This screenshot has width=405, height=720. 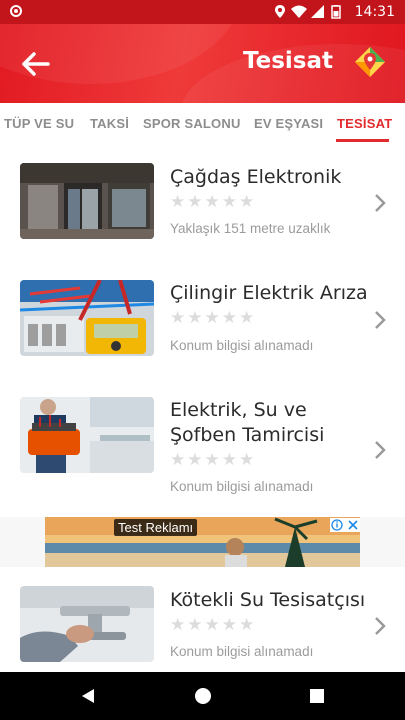 What do you see at coordinates (374, 12) in the screenshot?
I see `clock: 14:31` at bounding box center [374, 12].